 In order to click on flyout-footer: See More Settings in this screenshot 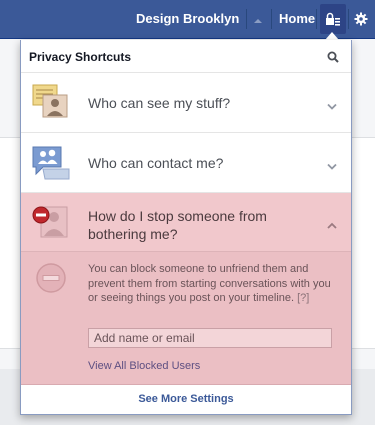, I will do `click(186, 399)`.